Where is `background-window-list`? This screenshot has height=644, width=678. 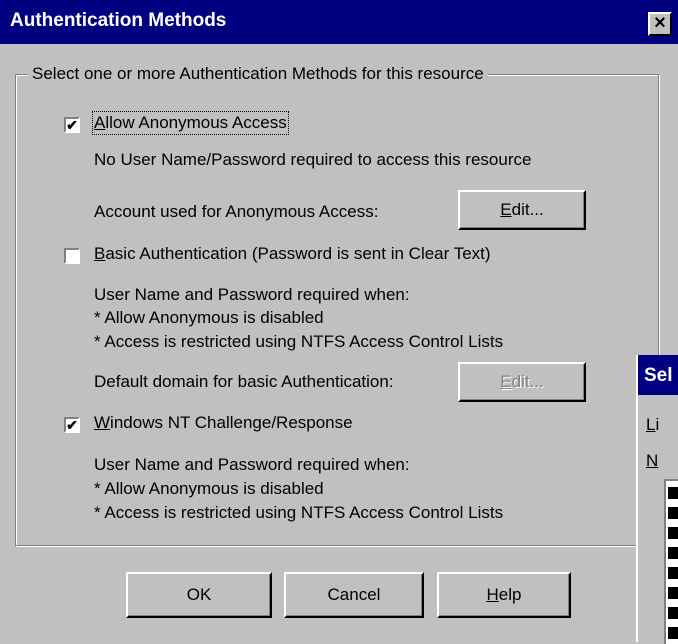 background-window-list is located at coordinates (671, 561).